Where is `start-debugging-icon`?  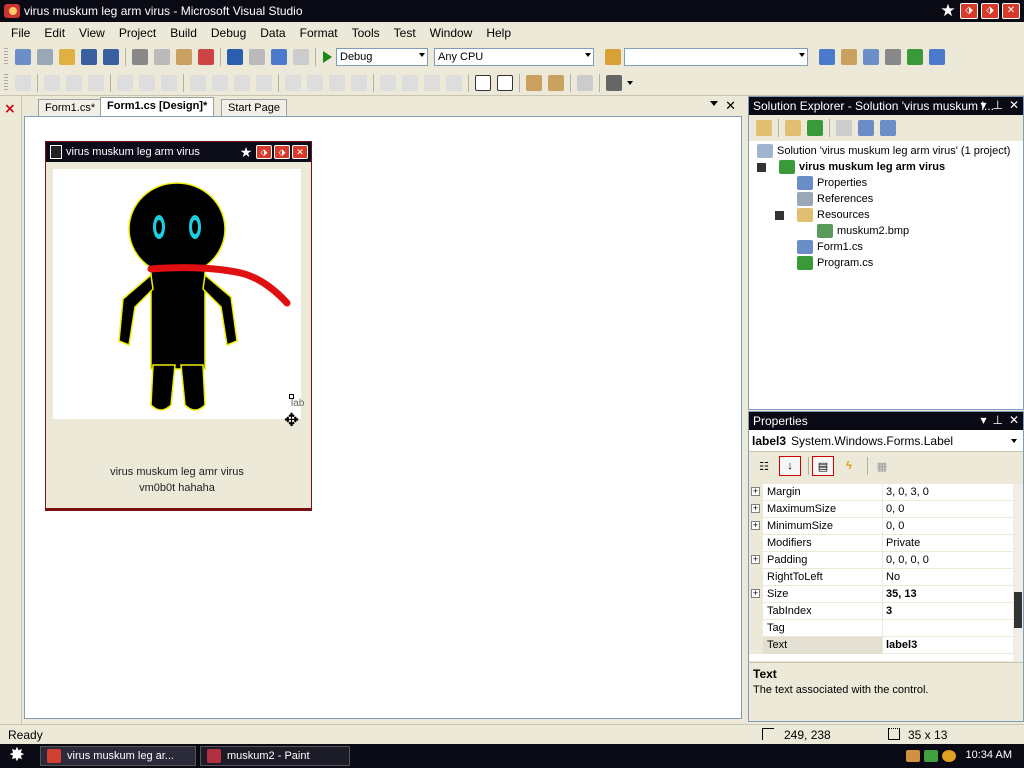 start-debugging-icon is located at coordinates (327, 57).